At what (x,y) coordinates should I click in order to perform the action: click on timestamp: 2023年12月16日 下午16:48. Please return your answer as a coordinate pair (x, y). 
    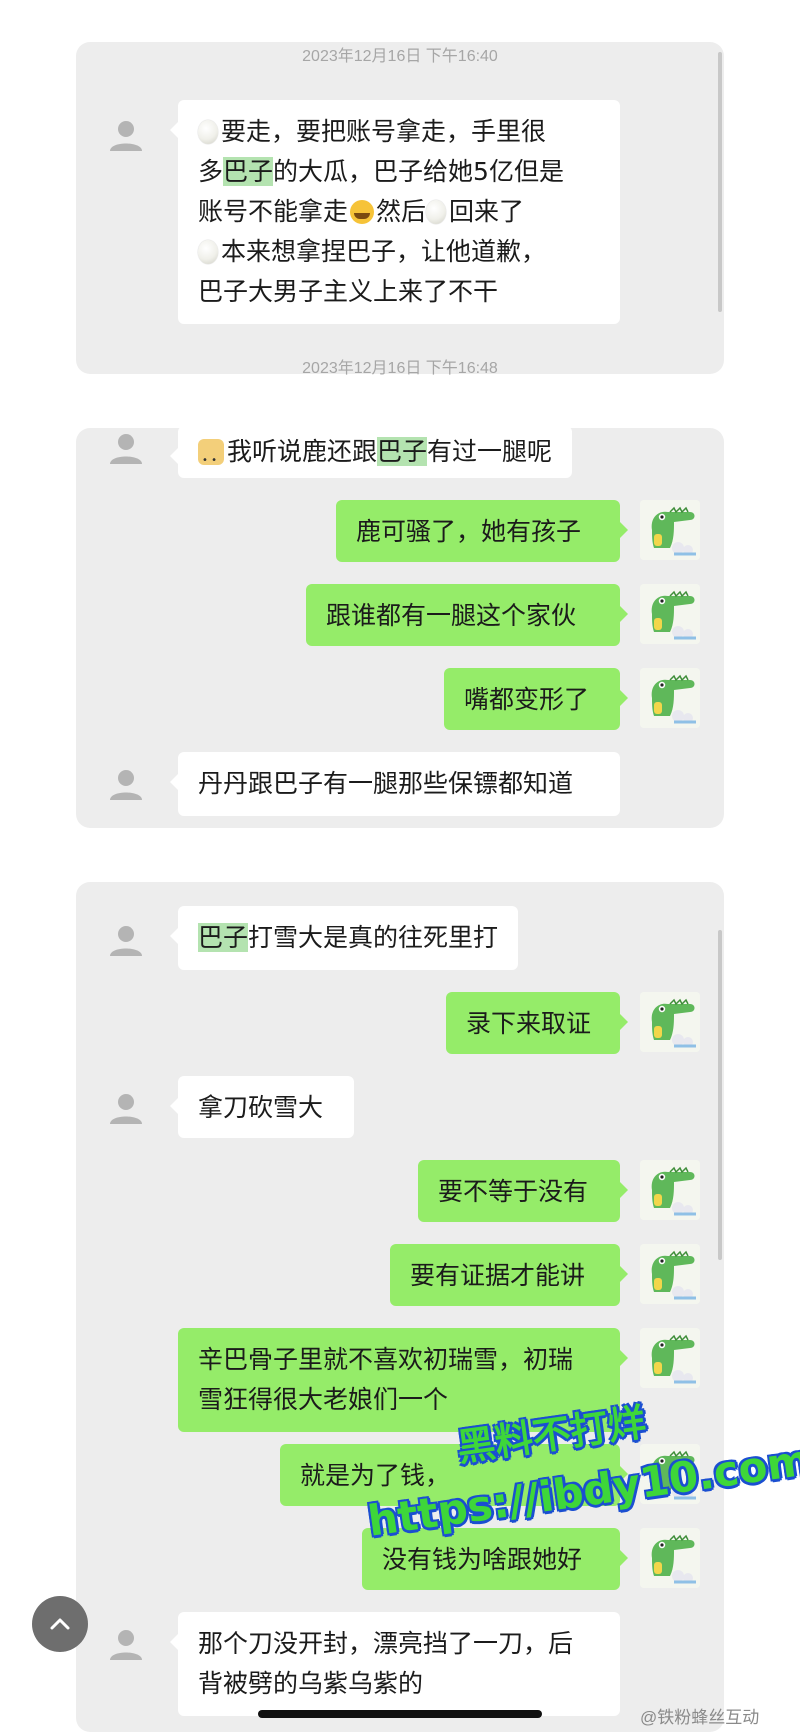
    Looking at the image, I should click on (400, 368).